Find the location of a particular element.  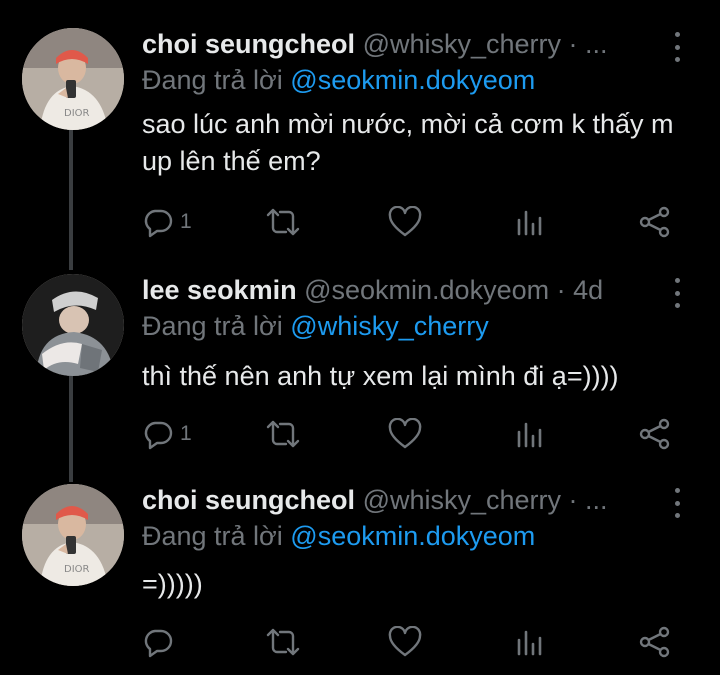

user-handle: @seokmin.dokyeom is located at coordinates (426, 290).